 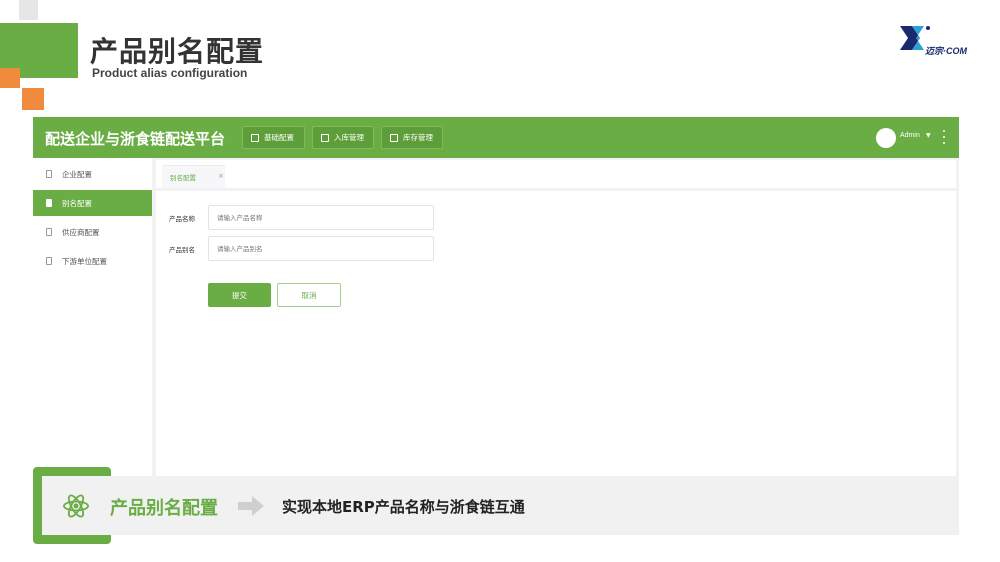 What do you see at coordinates (77, 203) in the screenshot?
I see `sidebar-item-label: 别名配置` at bounding box center [77, 203].